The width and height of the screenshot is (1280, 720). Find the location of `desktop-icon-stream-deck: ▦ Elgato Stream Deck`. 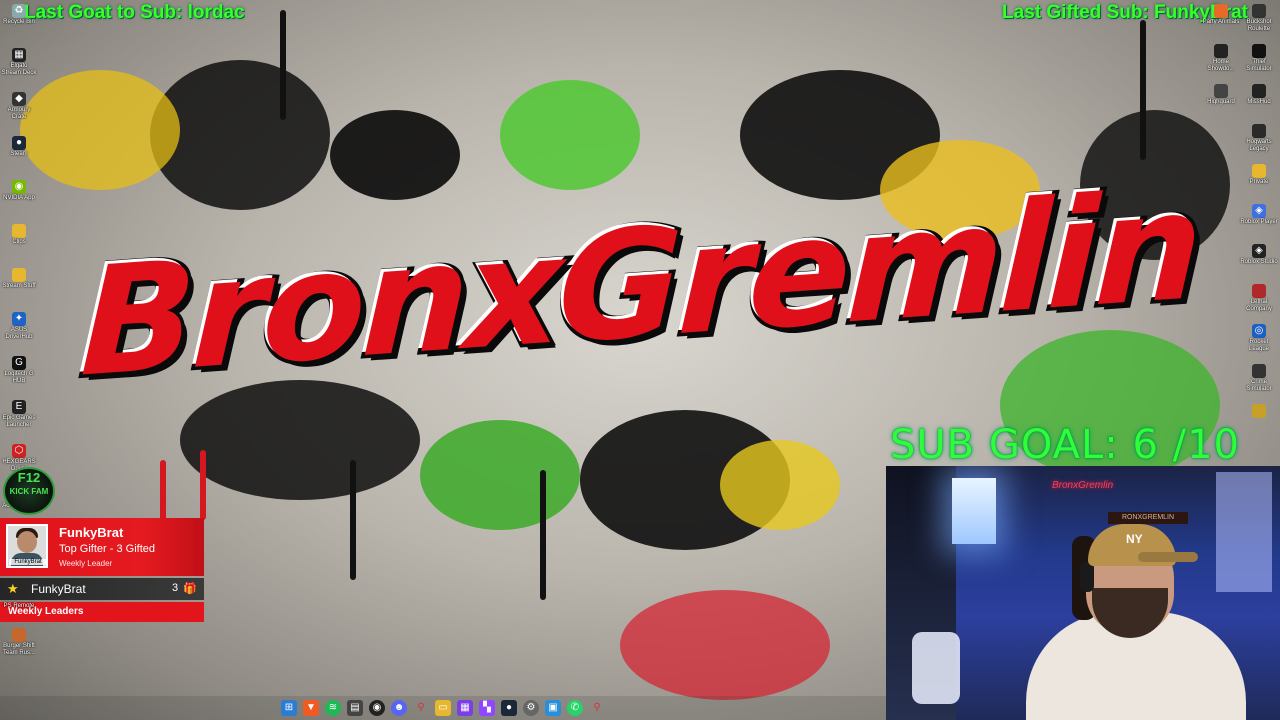

desktop-icon-stream-deck: ▦ Elgato Stream Deck is located at coordinates (19, 68).